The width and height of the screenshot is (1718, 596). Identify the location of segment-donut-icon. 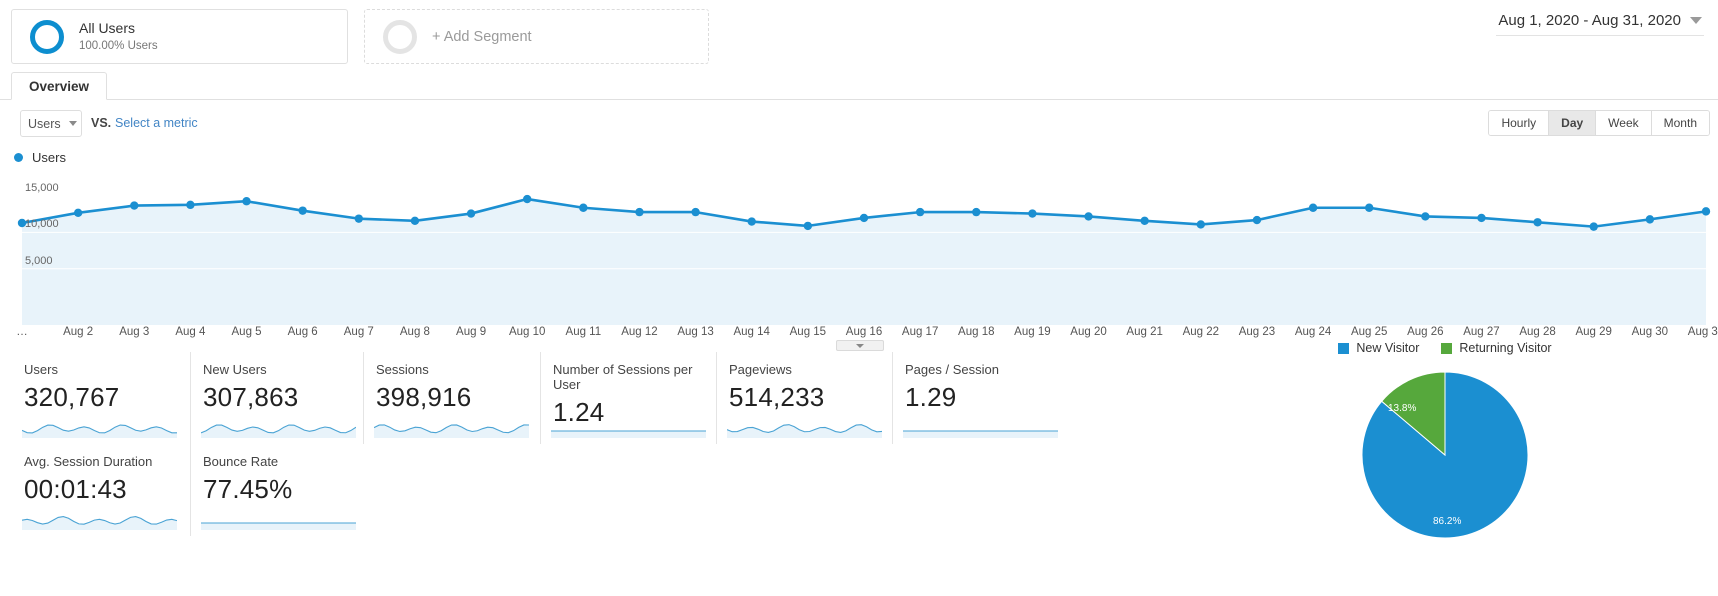
(47, 36).